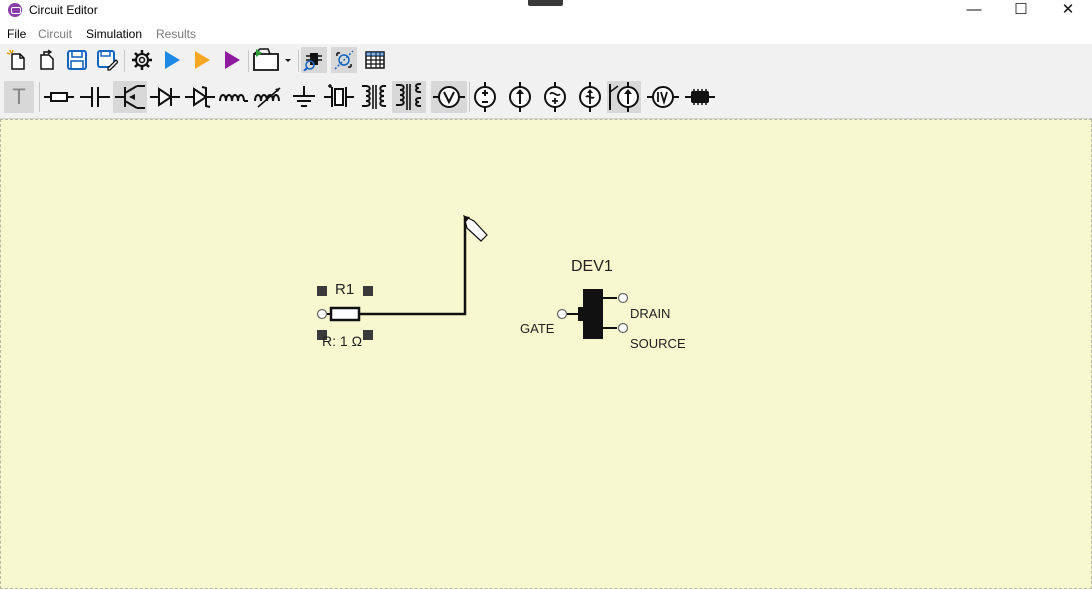 This screenshot has height=589, width=1092. Describe the element at coordinates (520, 97) in the screenshot. I see `current-source-icon` at that location.